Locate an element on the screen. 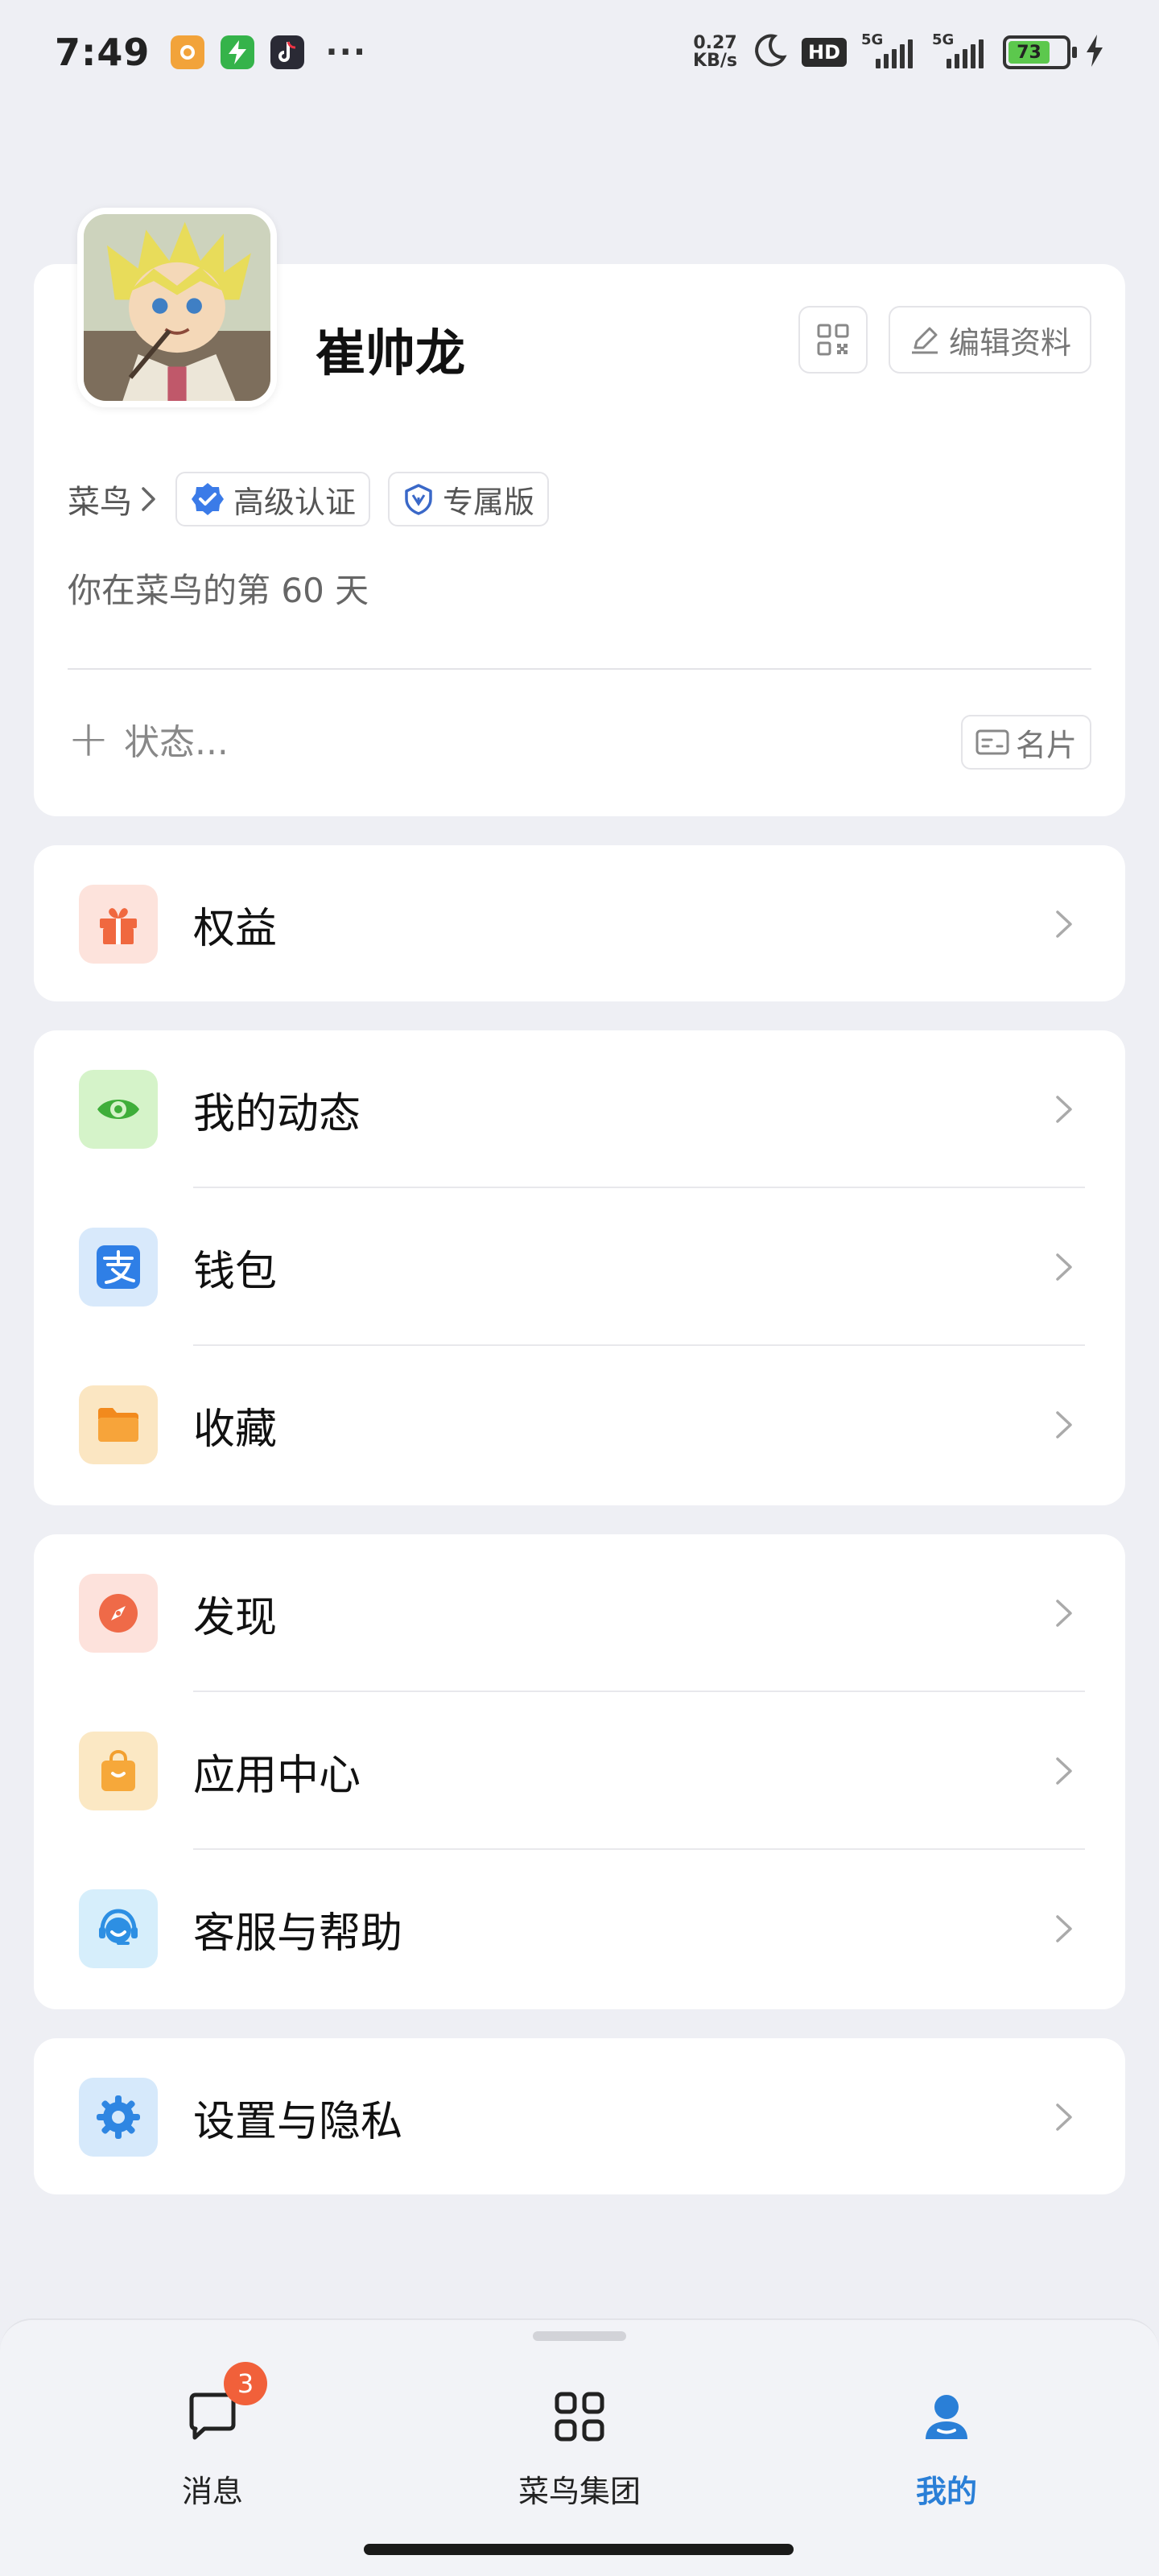 The image size is (1159, 2576). avatar is located at coordinates (177, 307).